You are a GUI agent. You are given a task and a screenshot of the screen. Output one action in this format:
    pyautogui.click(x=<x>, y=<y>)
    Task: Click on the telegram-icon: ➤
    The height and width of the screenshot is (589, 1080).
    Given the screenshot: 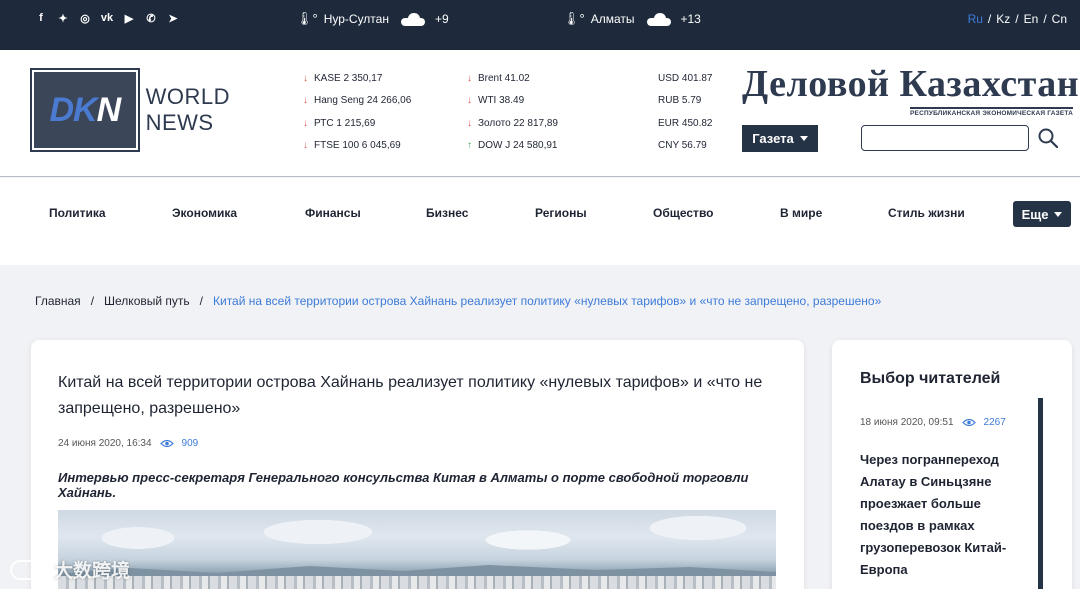 What is the action you would take?
    pyautogui.click(x=173, y=18)
    